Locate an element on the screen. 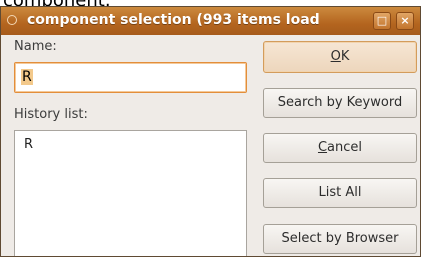  cancel-mnemonic: C is located at coordinates (322, 147).